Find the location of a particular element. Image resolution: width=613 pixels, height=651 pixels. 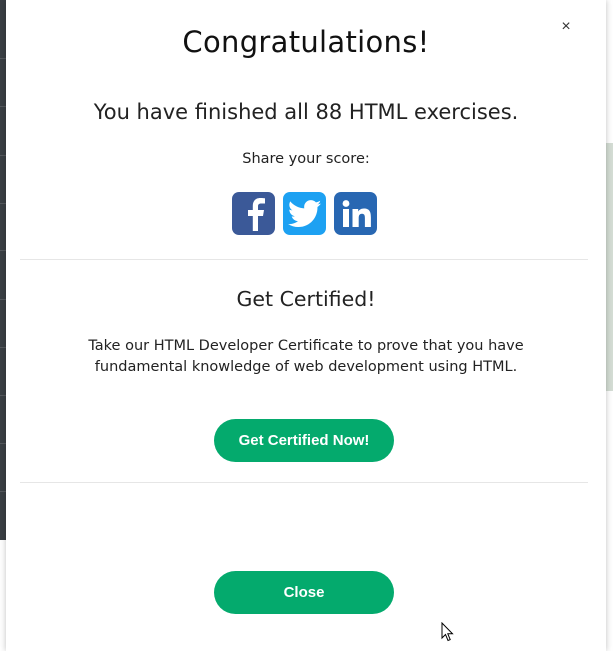

share-buttons is located at coordinates (304, 214).